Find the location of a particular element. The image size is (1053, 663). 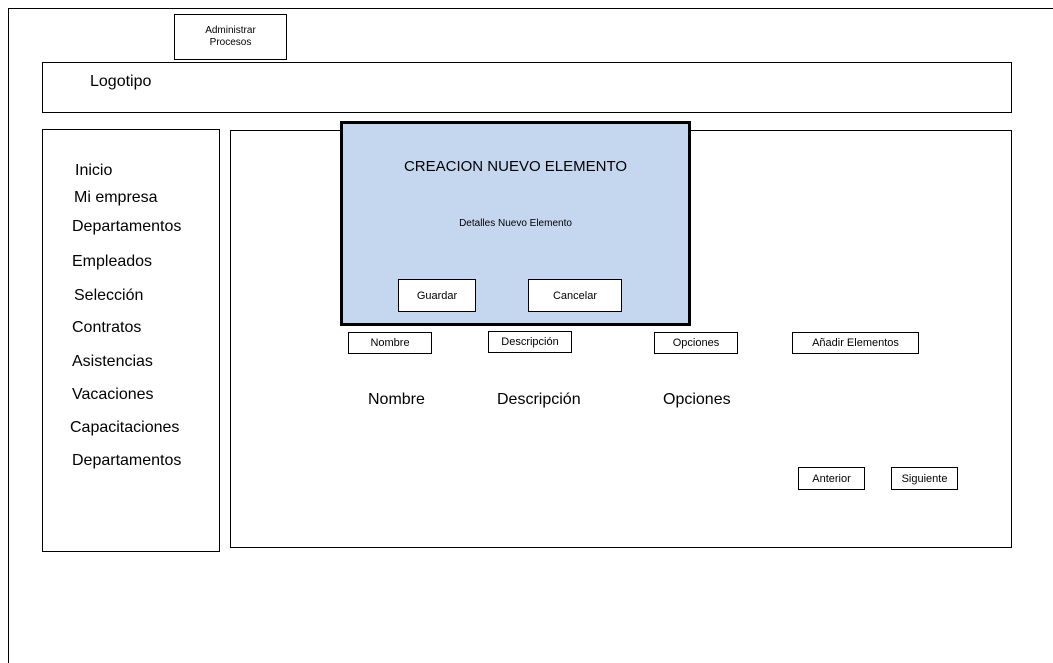

sidebar-item-asistencias: Asistencias is located at coordinates (112, 362).